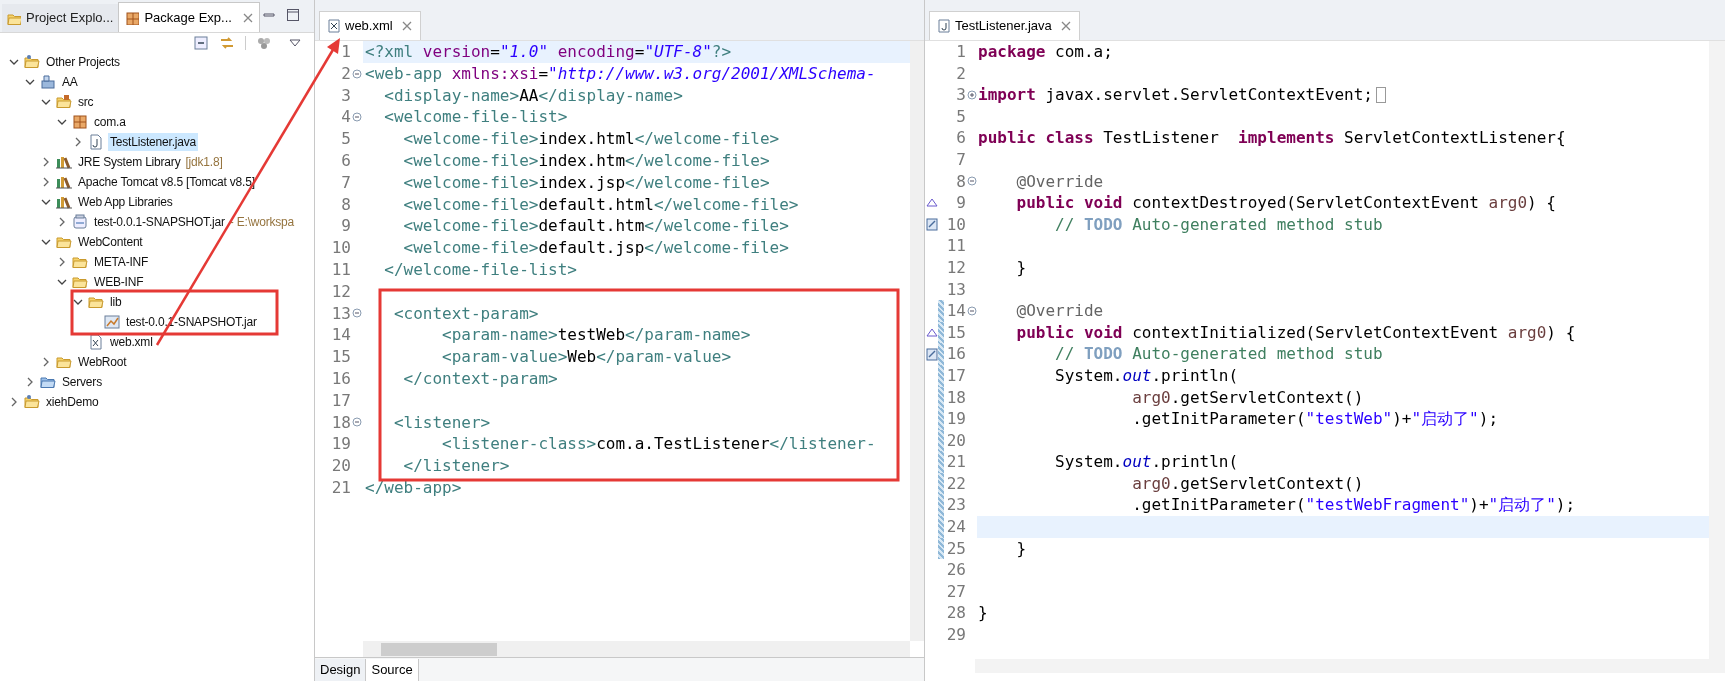 The image size is (1725, 681). I want to click on tree-item: WebContent, so click(110, 242).